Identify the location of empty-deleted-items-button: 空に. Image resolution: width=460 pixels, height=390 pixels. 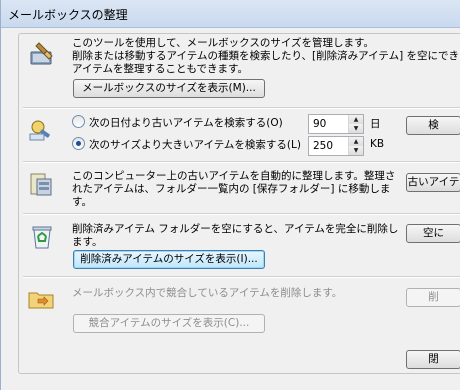
(433, 233).